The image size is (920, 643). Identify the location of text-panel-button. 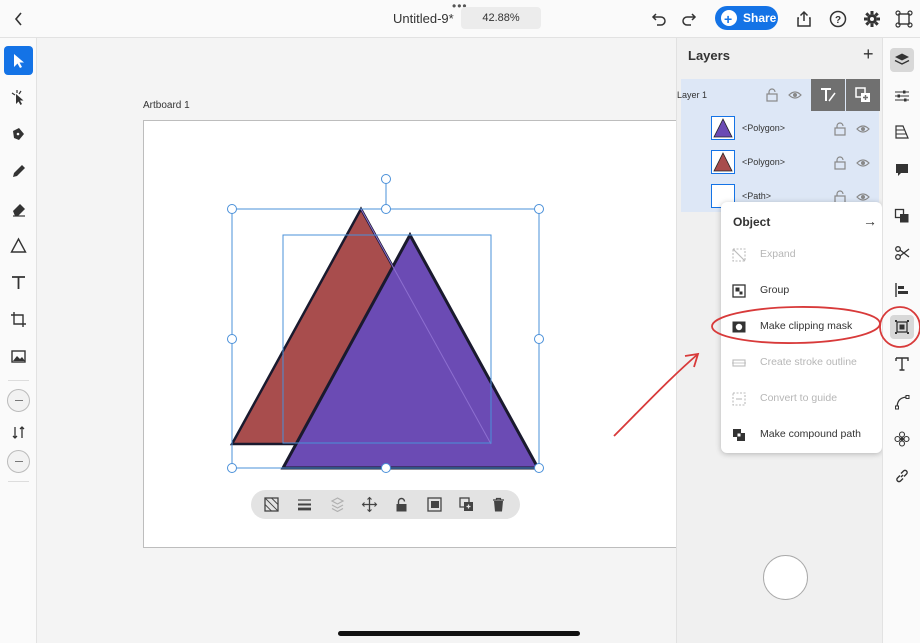
(902, 364).